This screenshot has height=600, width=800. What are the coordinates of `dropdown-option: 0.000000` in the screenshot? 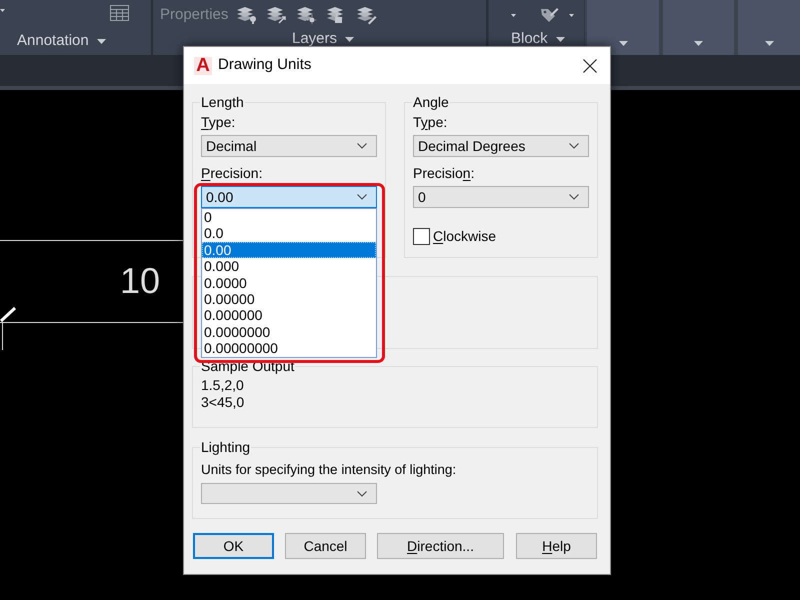 It's located at (289, 315).